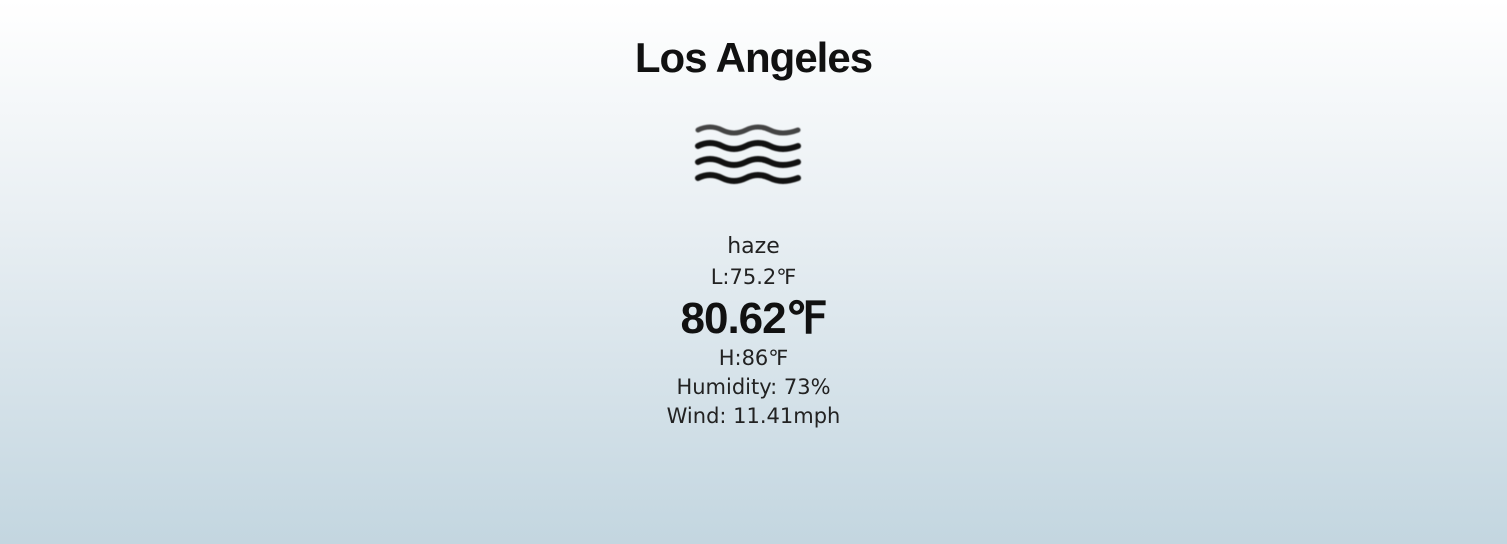 Image resolution: width=1507 pixels, height=544 pixels. I want to click on low-temperature: L:75.2℉, so click(753, 277).